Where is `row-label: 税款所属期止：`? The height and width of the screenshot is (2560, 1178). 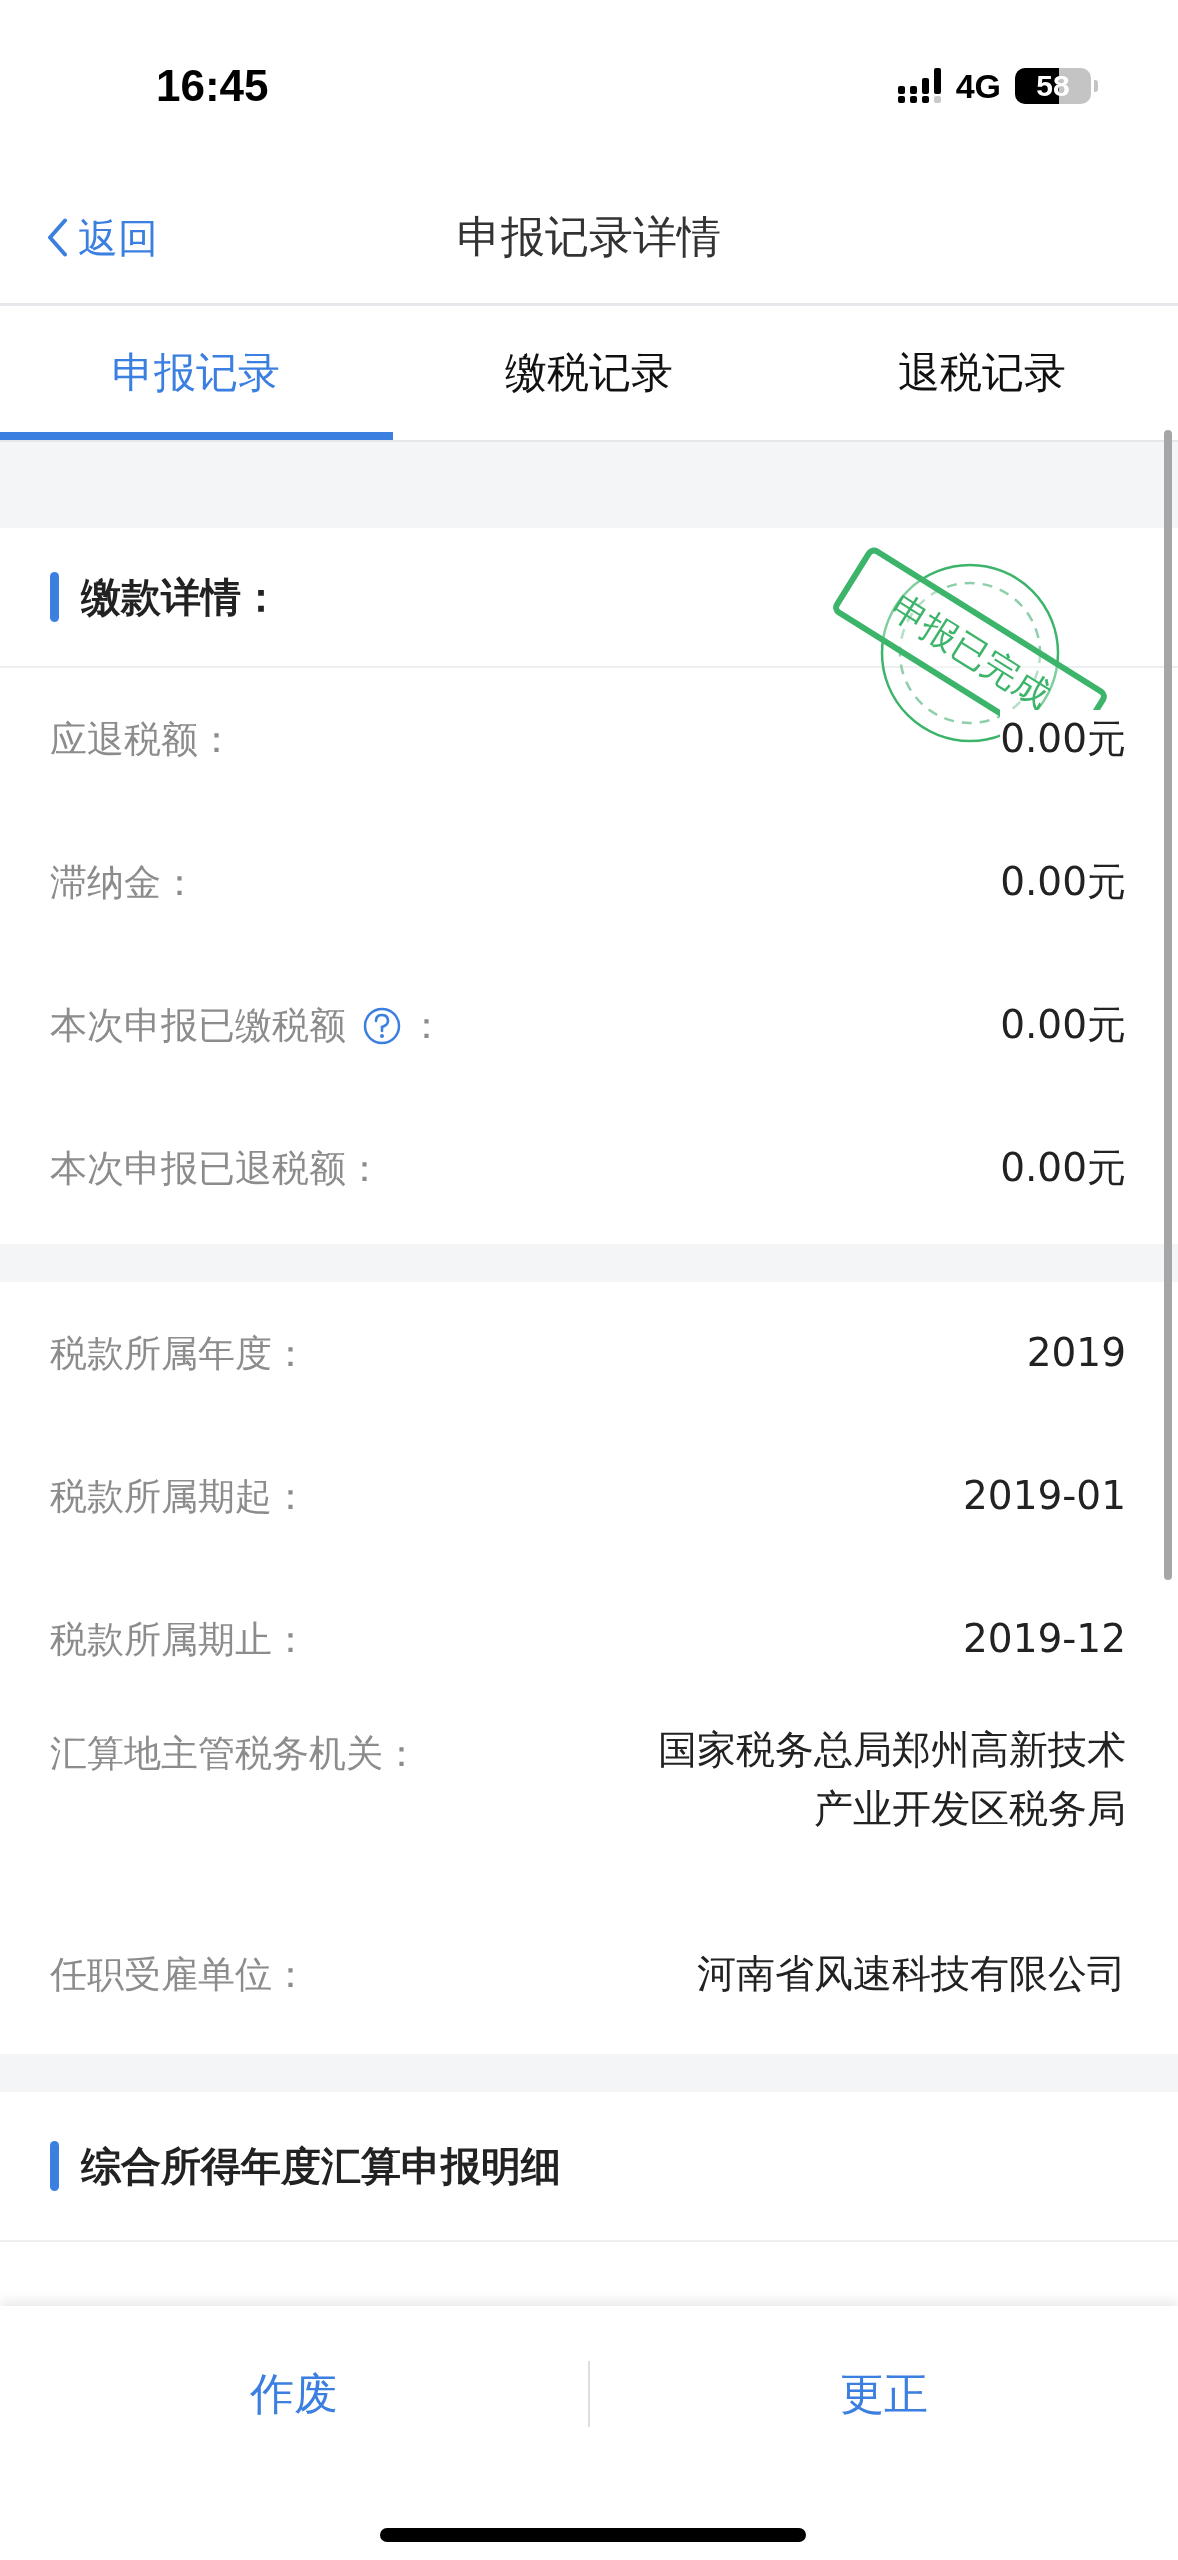
row-label: 税款所属期止： is located at coordinates (179, 1639).